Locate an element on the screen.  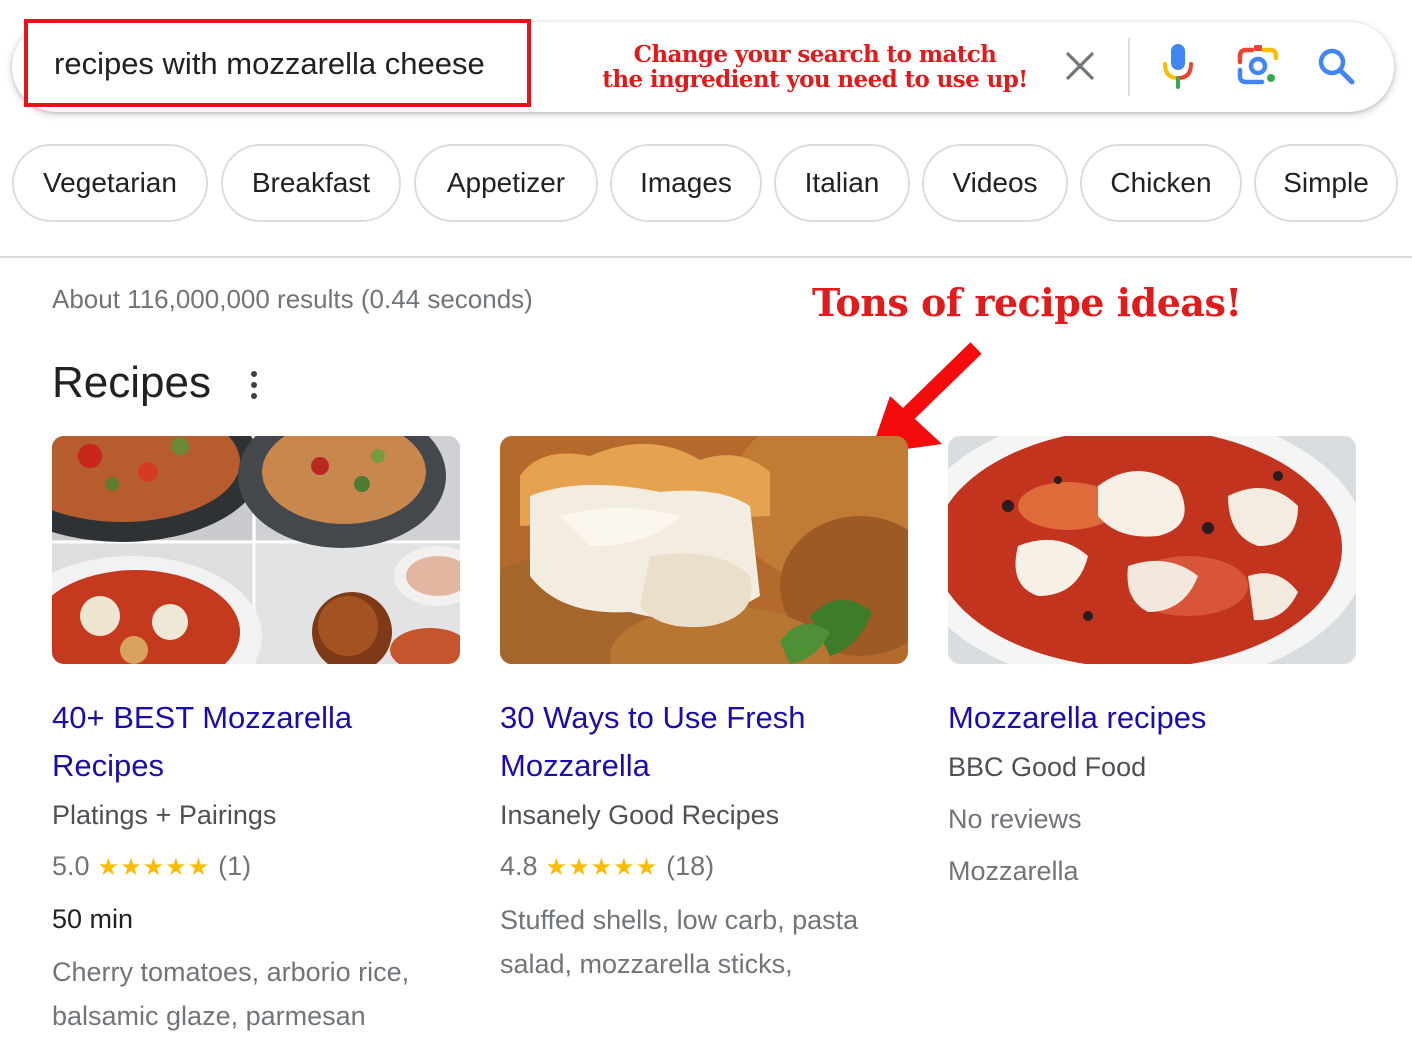
ingredients-line: Cherry tomatoes, arborio rice, is located at coordinates (231, 972).